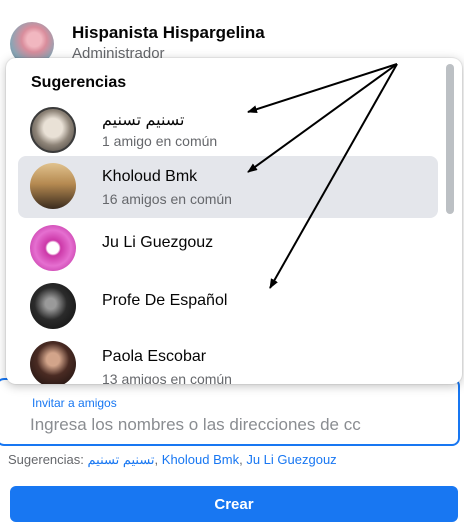  Describe the element at coordinates (167, 377) in the screenshot. I see `mutual-friends: 13 amigos en común` at that location.